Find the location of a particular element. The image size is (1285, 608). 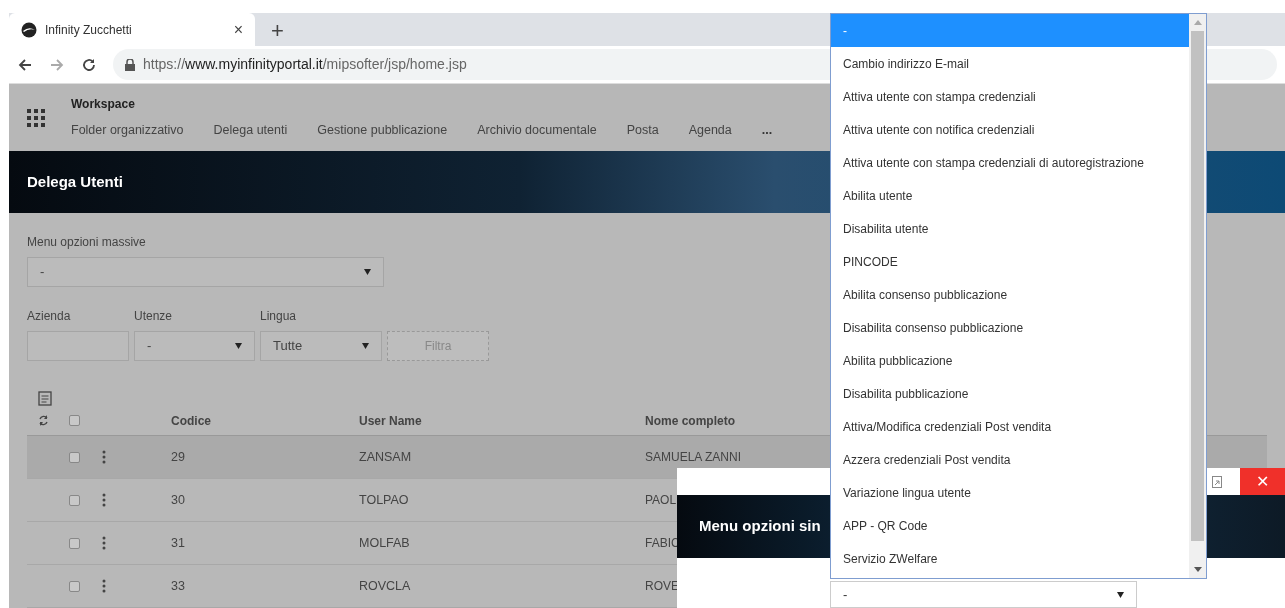

nav-link: Agenda is located at coordinates (710, 131).